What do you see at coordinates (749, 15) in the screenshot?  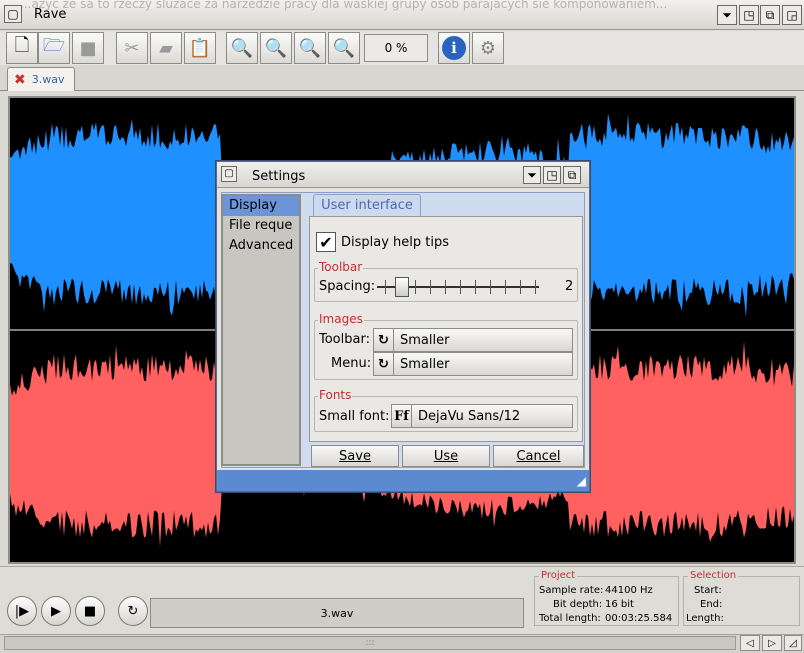 I see `zoom-window-icon: ◳` at bounding box center [749, 15].